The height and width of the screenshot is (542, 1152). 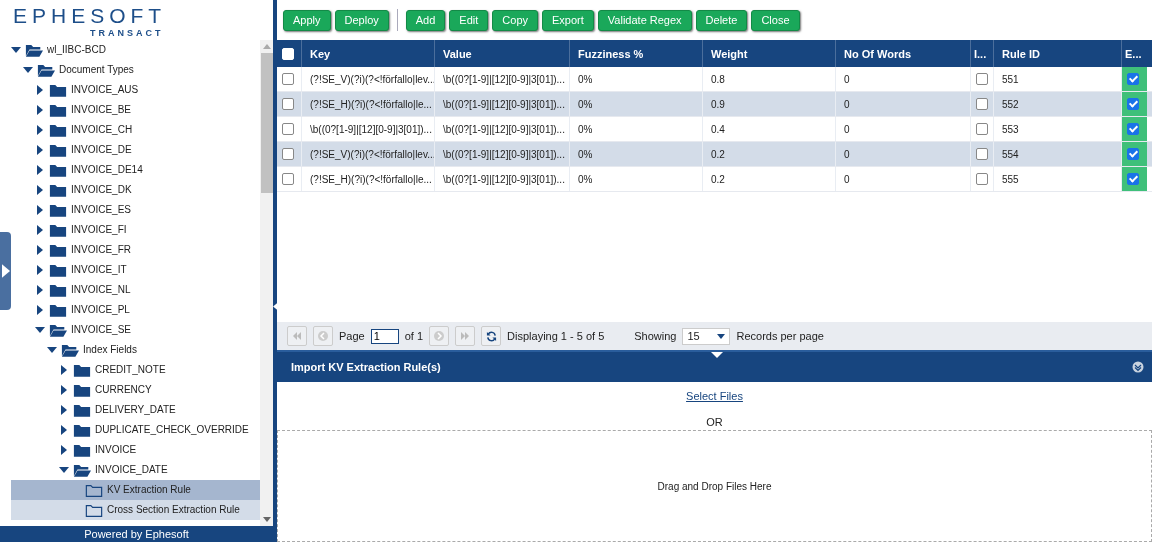 I want to click on caret-icon, so click(x=721, y=336).